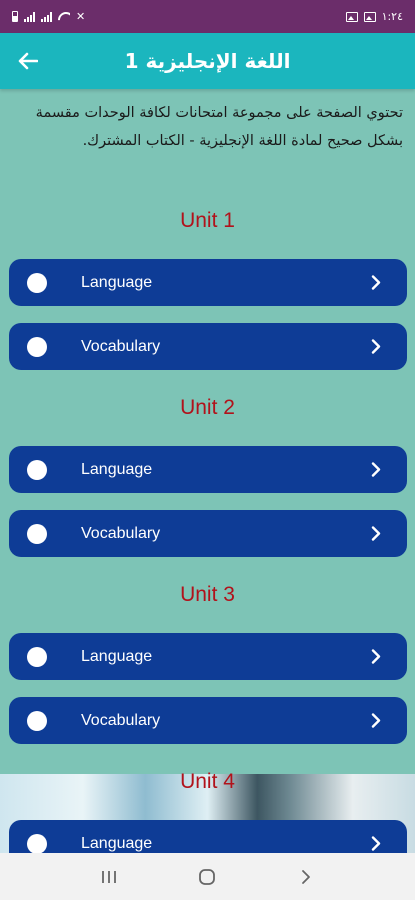  I want to click on recent-apps-icon, so click(109, 876).